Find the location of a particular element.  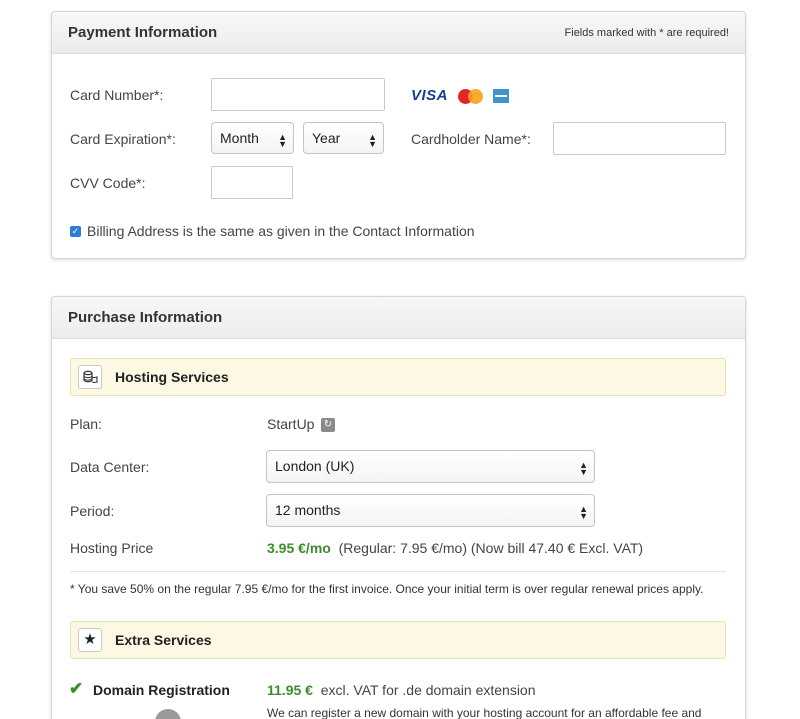

mastercard-icon is located at coordinates (471, 96).